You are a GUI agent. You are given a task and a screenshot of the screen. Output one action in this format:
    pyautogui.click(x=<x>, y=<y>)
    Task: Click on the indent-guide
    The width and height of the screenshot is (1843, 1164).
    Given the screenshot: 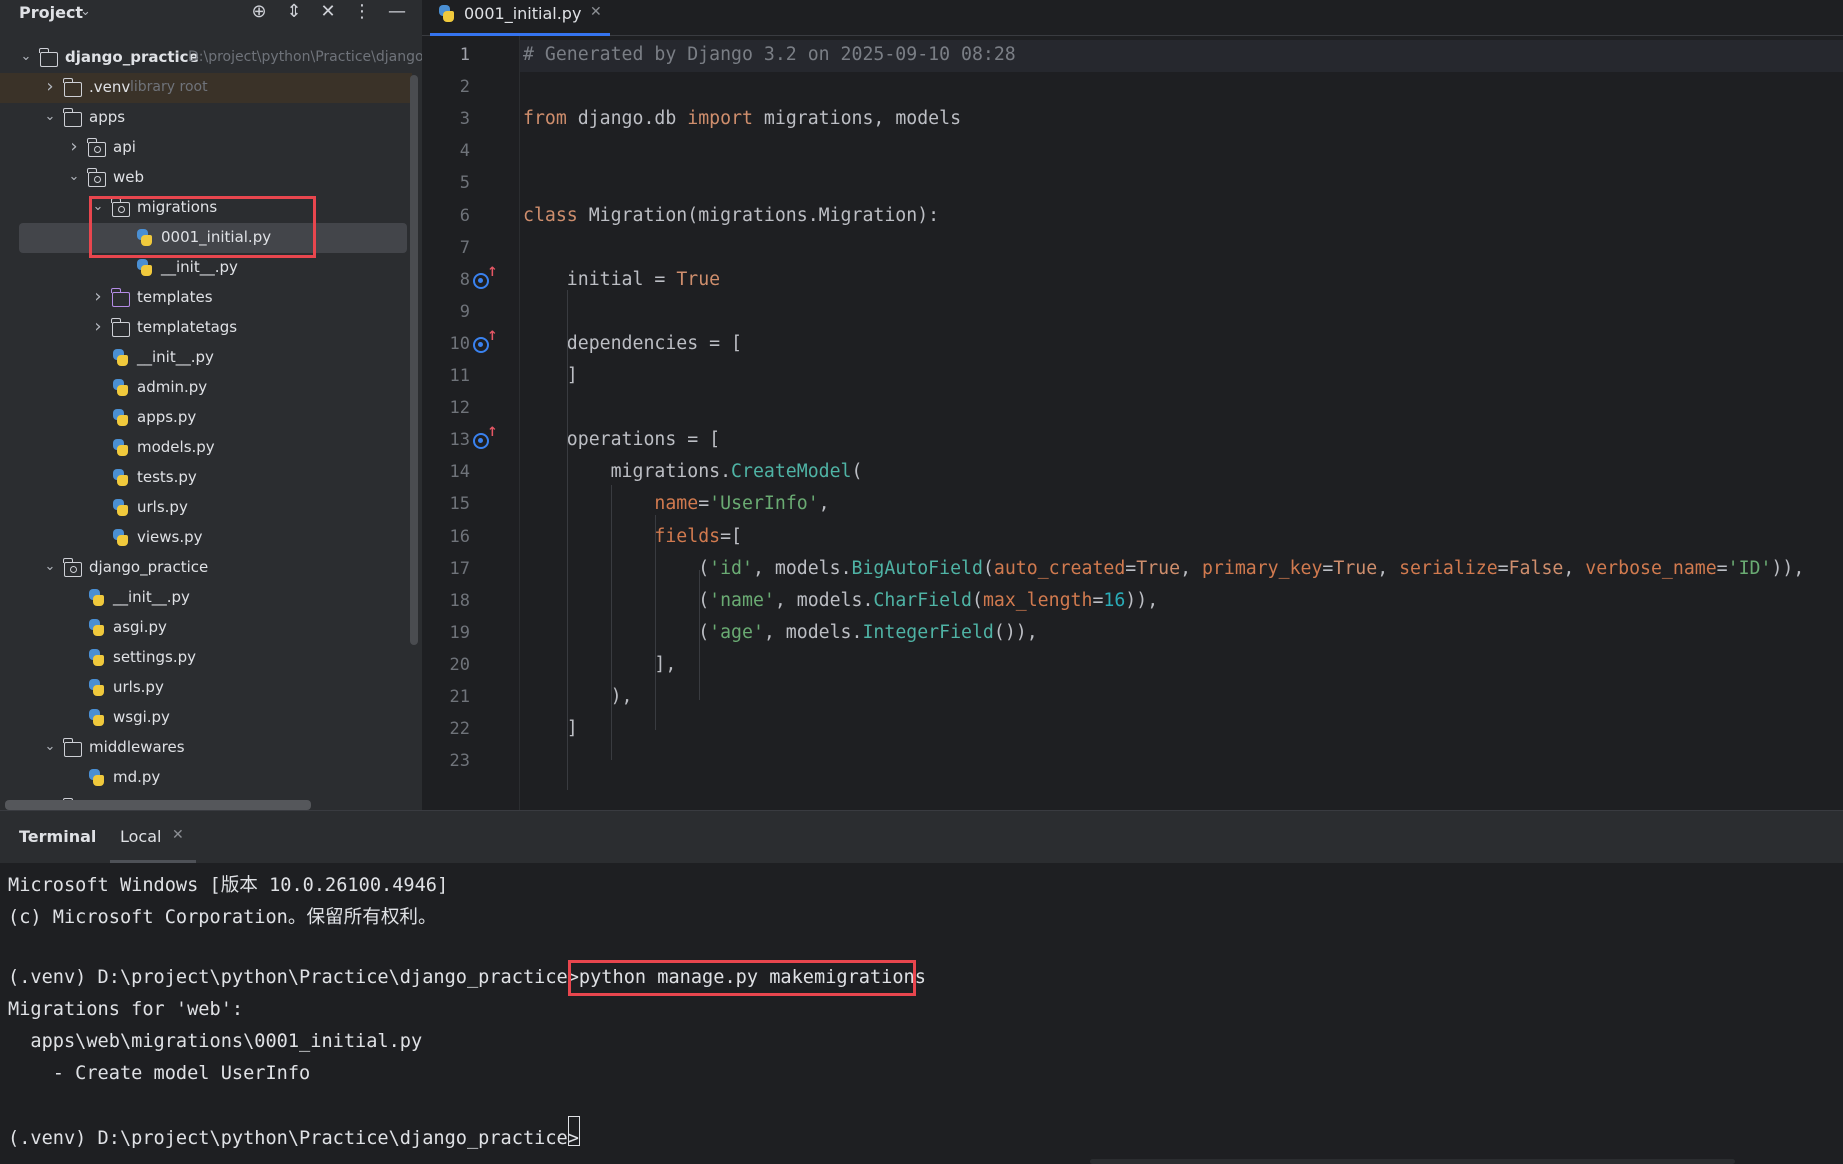 What is the action you would take?
    pyautogui.click(x=567, y=540)
    